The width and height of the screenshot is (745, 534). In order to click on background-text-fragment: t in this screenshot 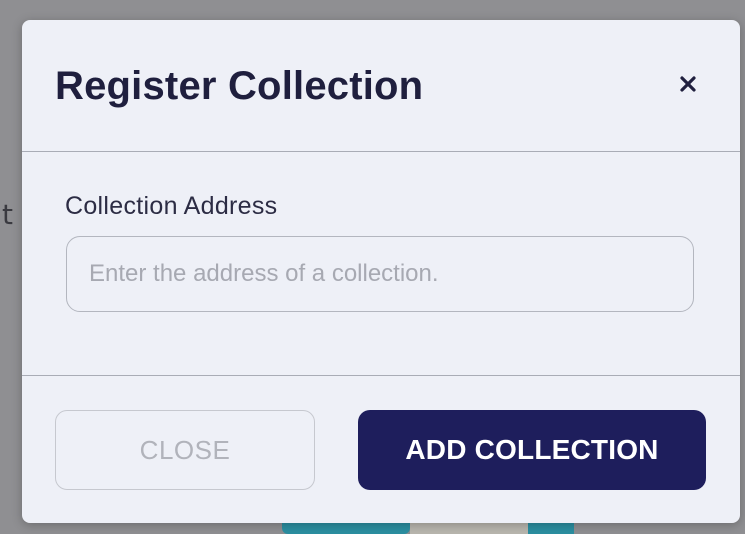, I will do `click(7, 214)`.